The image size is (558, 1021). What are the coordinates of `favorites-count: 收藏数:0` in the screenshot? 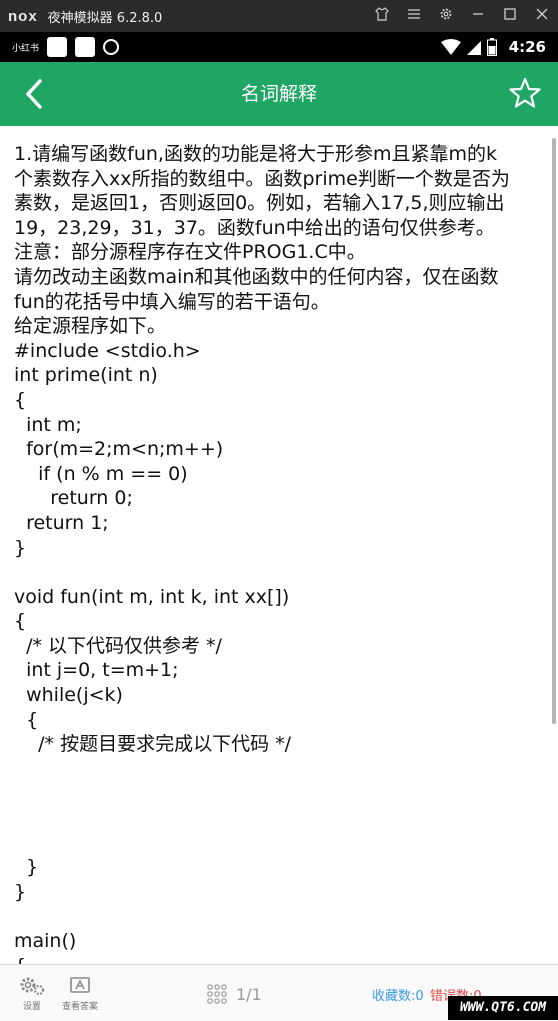 It's located at (398, 994).